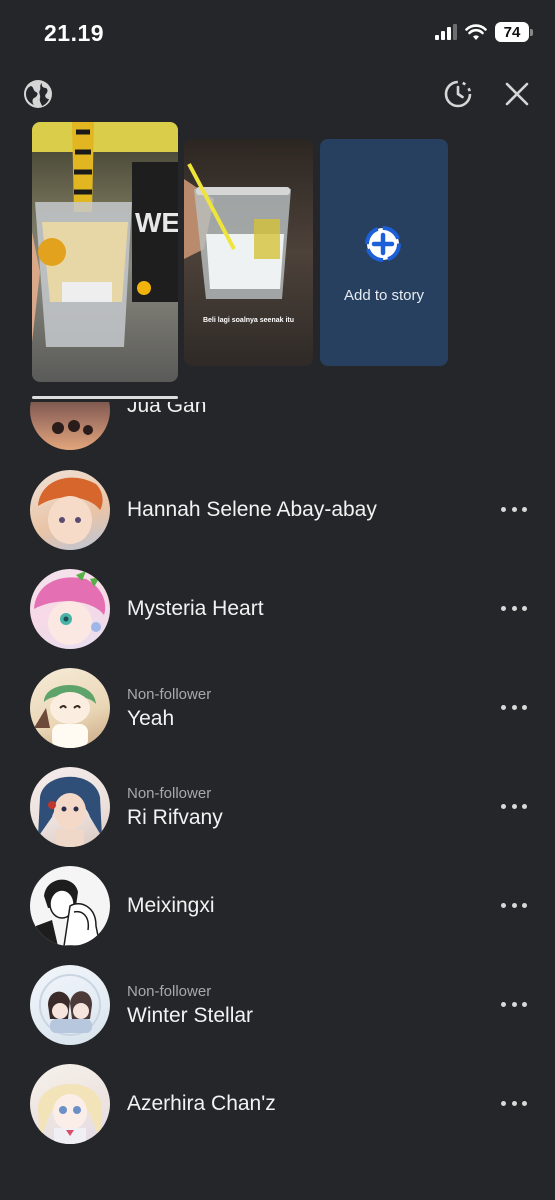  What do you see at coordinates (277, 709) in the screenshot?
I see `viewer-row: Non-follower Yeah` at bounding box center [277, 709].